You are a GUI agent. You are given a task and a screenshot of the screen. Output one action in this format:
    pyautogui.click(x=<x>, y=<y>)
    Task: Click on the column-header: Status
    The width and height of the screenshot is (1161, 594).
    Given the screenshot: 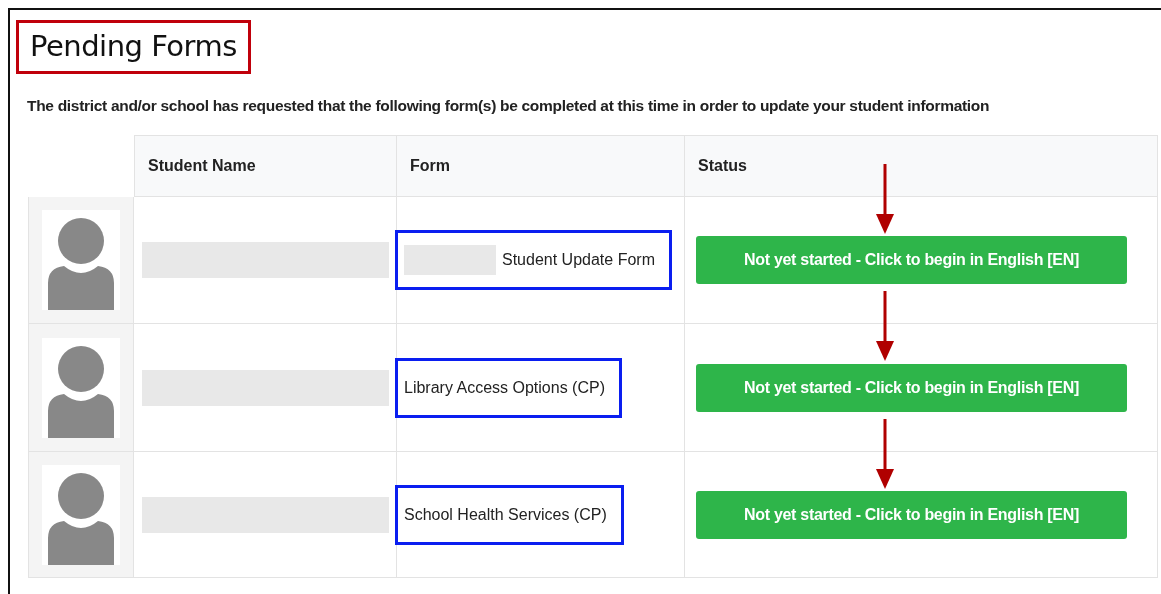 What is the action you would take?
    pyautogui.click(x=921, y=166)
    